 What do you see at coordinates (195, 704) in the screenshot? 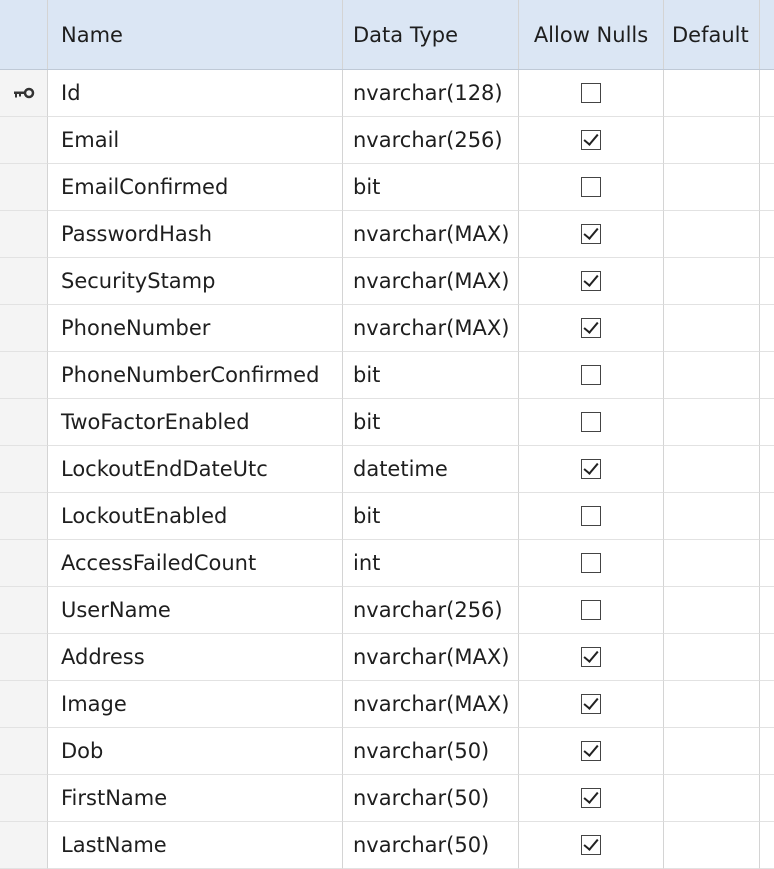
I see `column-name-cell: Image` at bounding box center [195, 704].